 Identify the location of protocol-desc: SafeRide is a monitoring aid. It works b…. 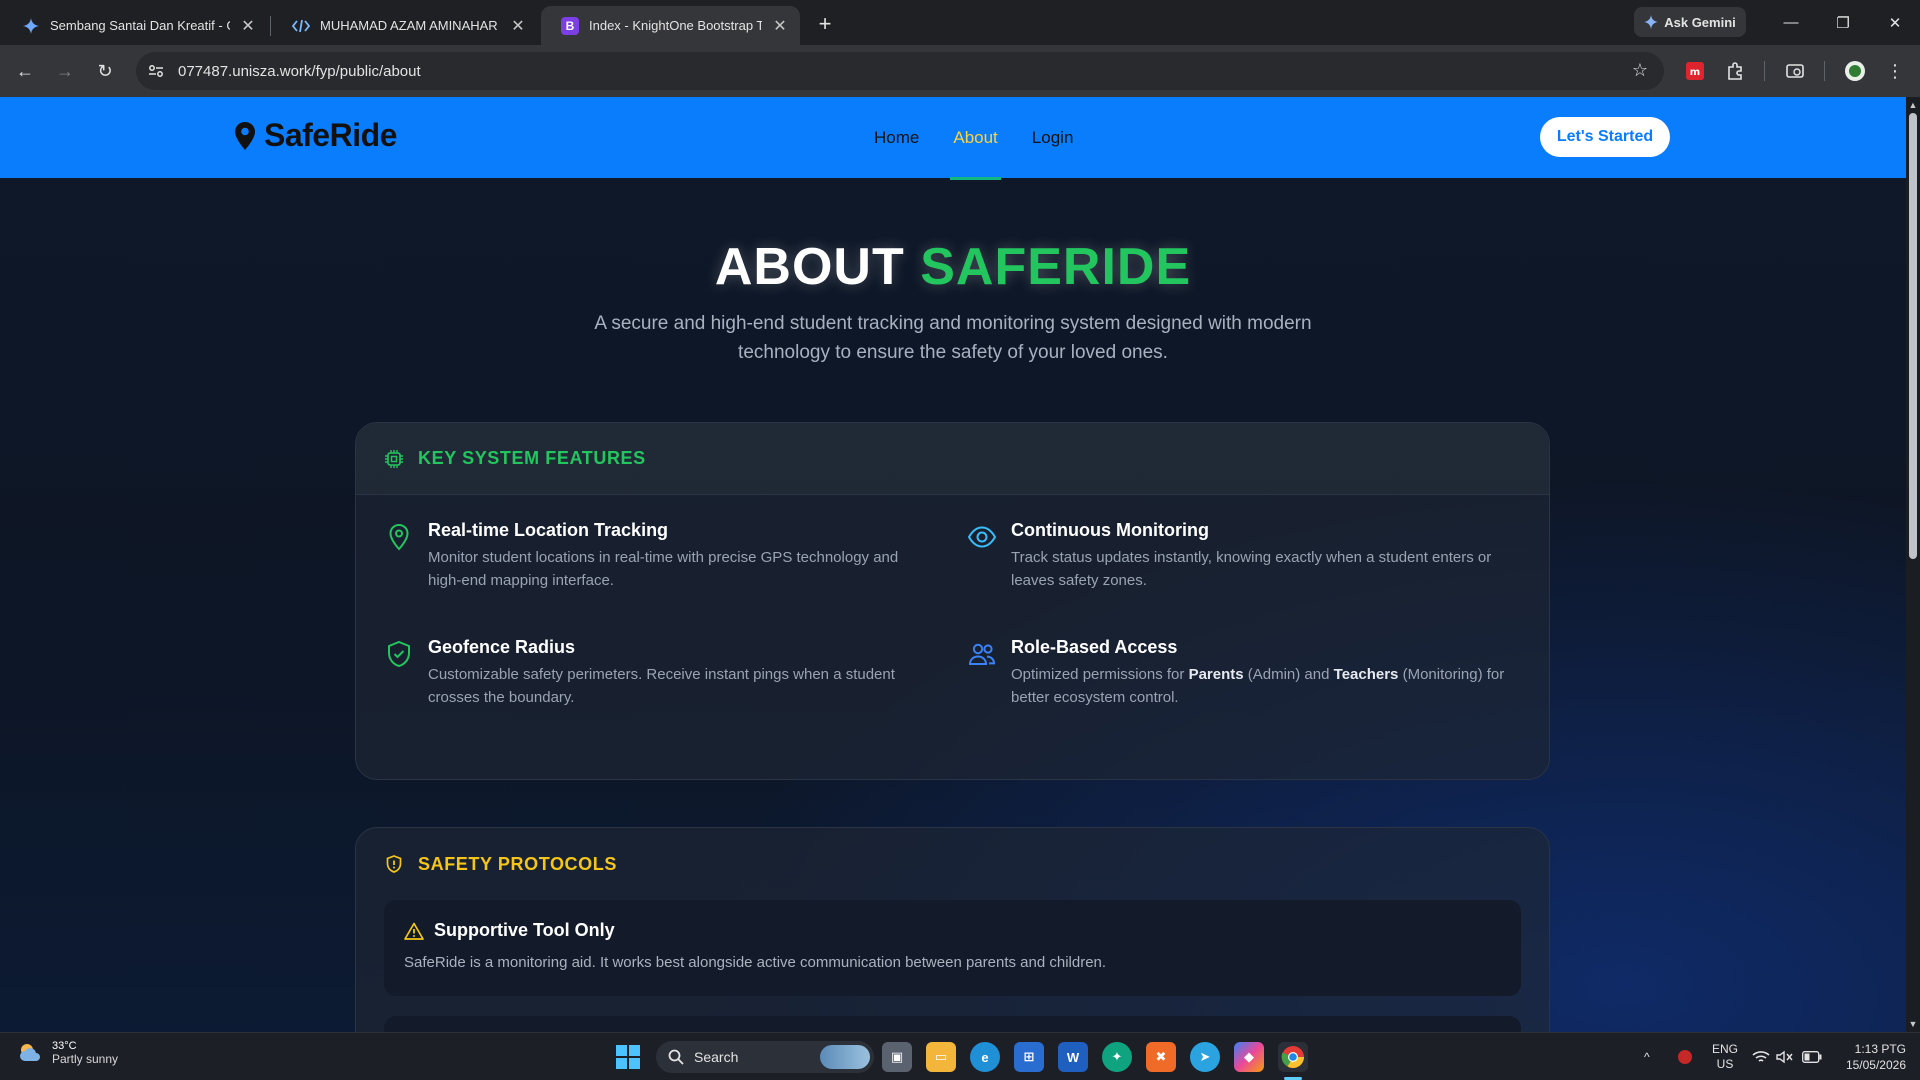
(755, 962).